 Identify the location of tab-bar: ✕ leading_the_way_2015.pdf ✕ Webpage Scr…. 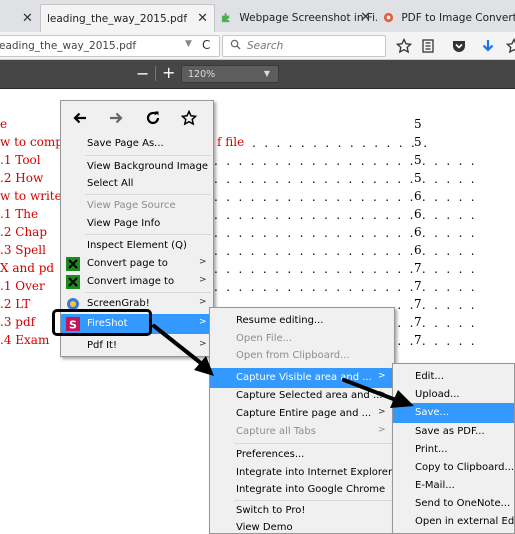
(257, 16).